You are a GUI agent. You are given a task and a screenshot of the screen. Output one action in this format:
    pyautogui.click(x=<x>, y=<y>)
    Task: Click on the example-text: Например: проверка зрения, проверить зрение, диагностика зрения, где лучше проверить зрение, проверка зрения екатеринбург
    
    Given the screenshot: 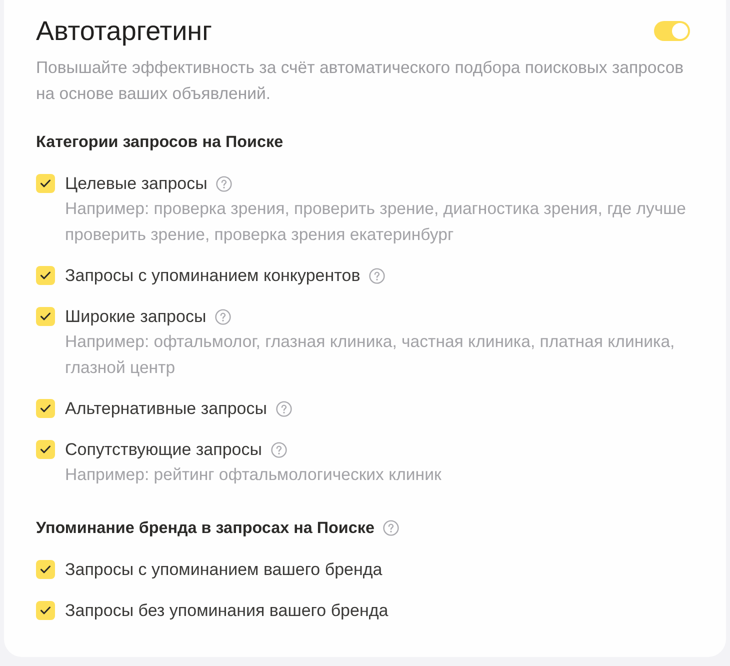 What is the action you would take?
    pyautogui.click(x=376, y=222)
    